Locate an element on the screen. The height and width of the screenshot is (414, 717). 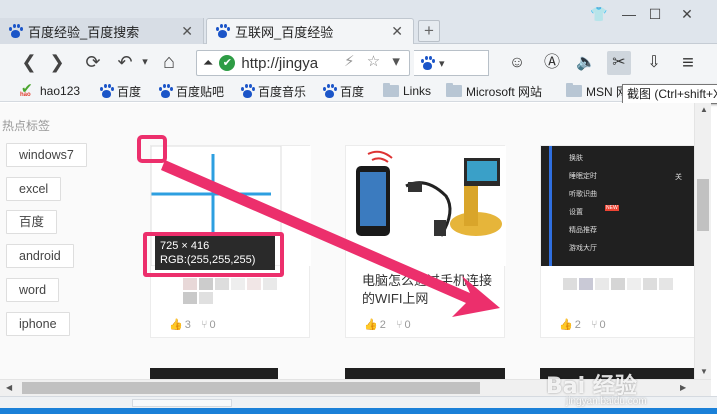
tab-baidu-search: 百度经验_百度搜索 ✕ is located at coordinates (102, 31).